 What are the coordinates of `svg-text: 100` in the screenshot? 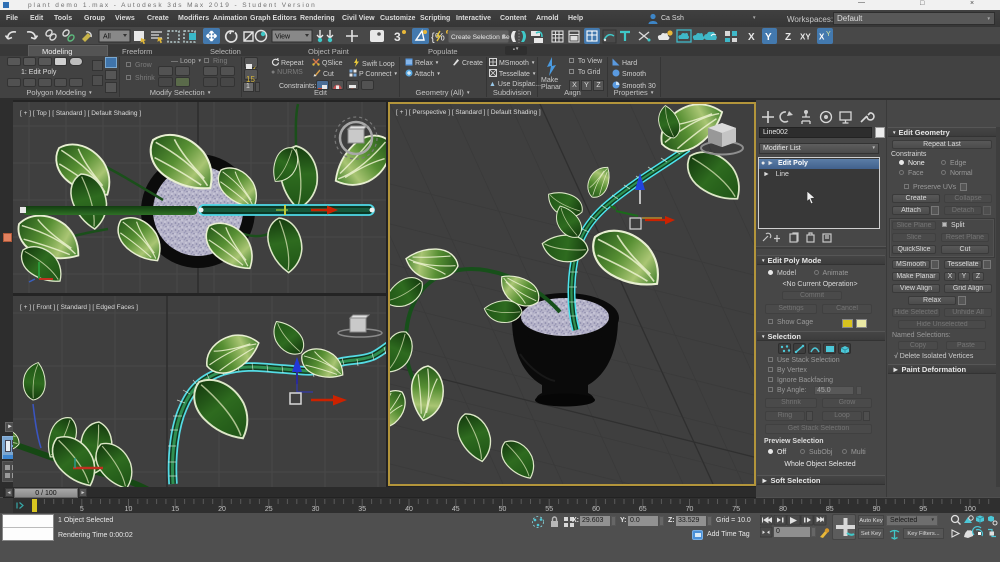 It's located at (970, 509).